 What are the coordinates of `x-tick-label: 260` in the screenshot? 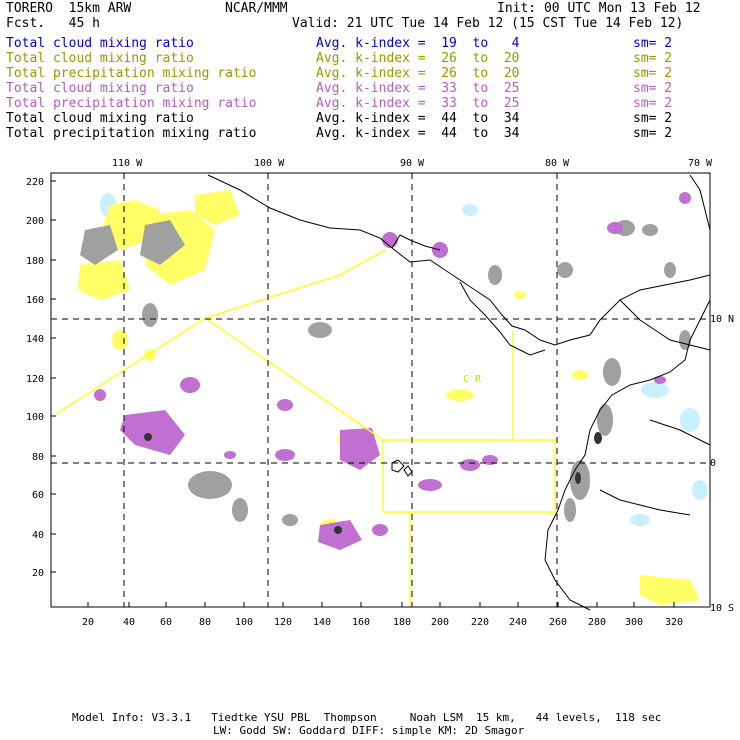 It's located at (558, 622).